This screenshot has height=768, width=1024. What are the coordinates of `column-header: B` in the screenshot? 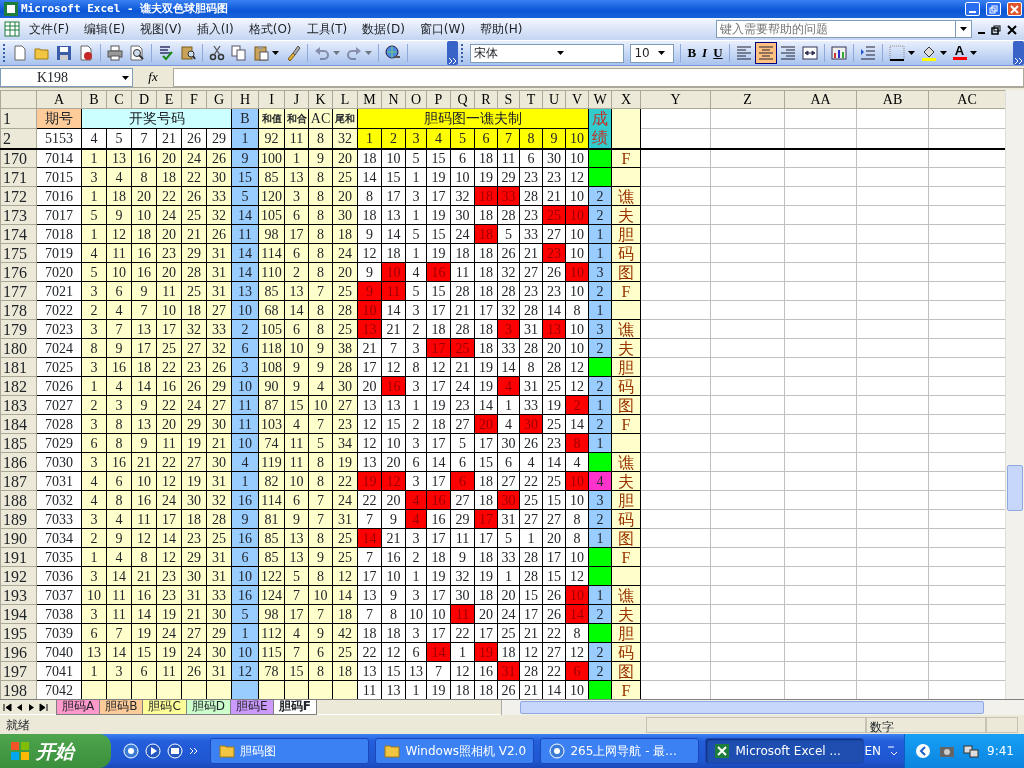 It's located at (94, 99).